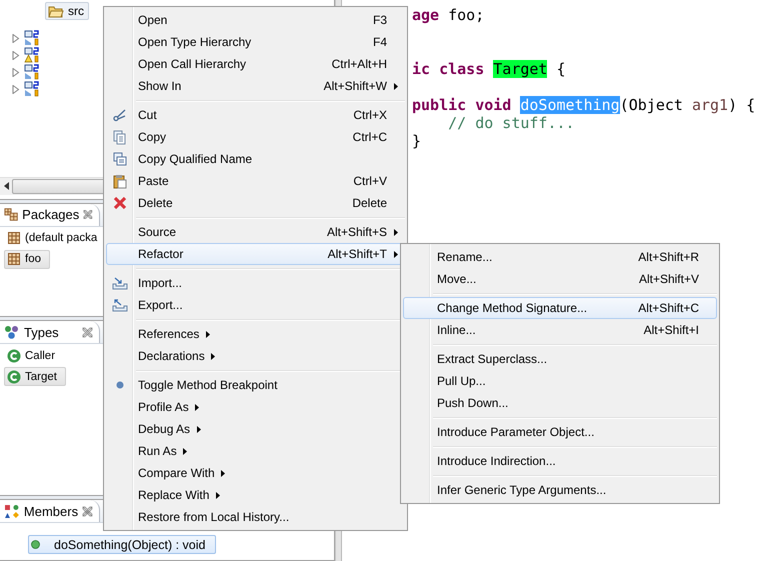  What do you see at coordinates (120, 305) in the screenshot?
I see `export-icon` at bounding box center [120, 305].